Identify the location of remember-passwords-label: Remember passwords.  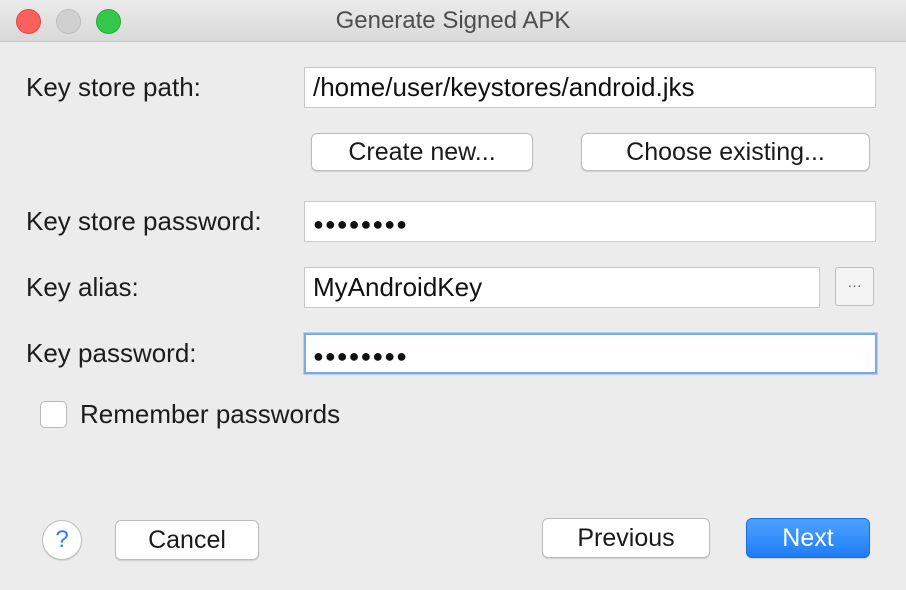
(210, 414).